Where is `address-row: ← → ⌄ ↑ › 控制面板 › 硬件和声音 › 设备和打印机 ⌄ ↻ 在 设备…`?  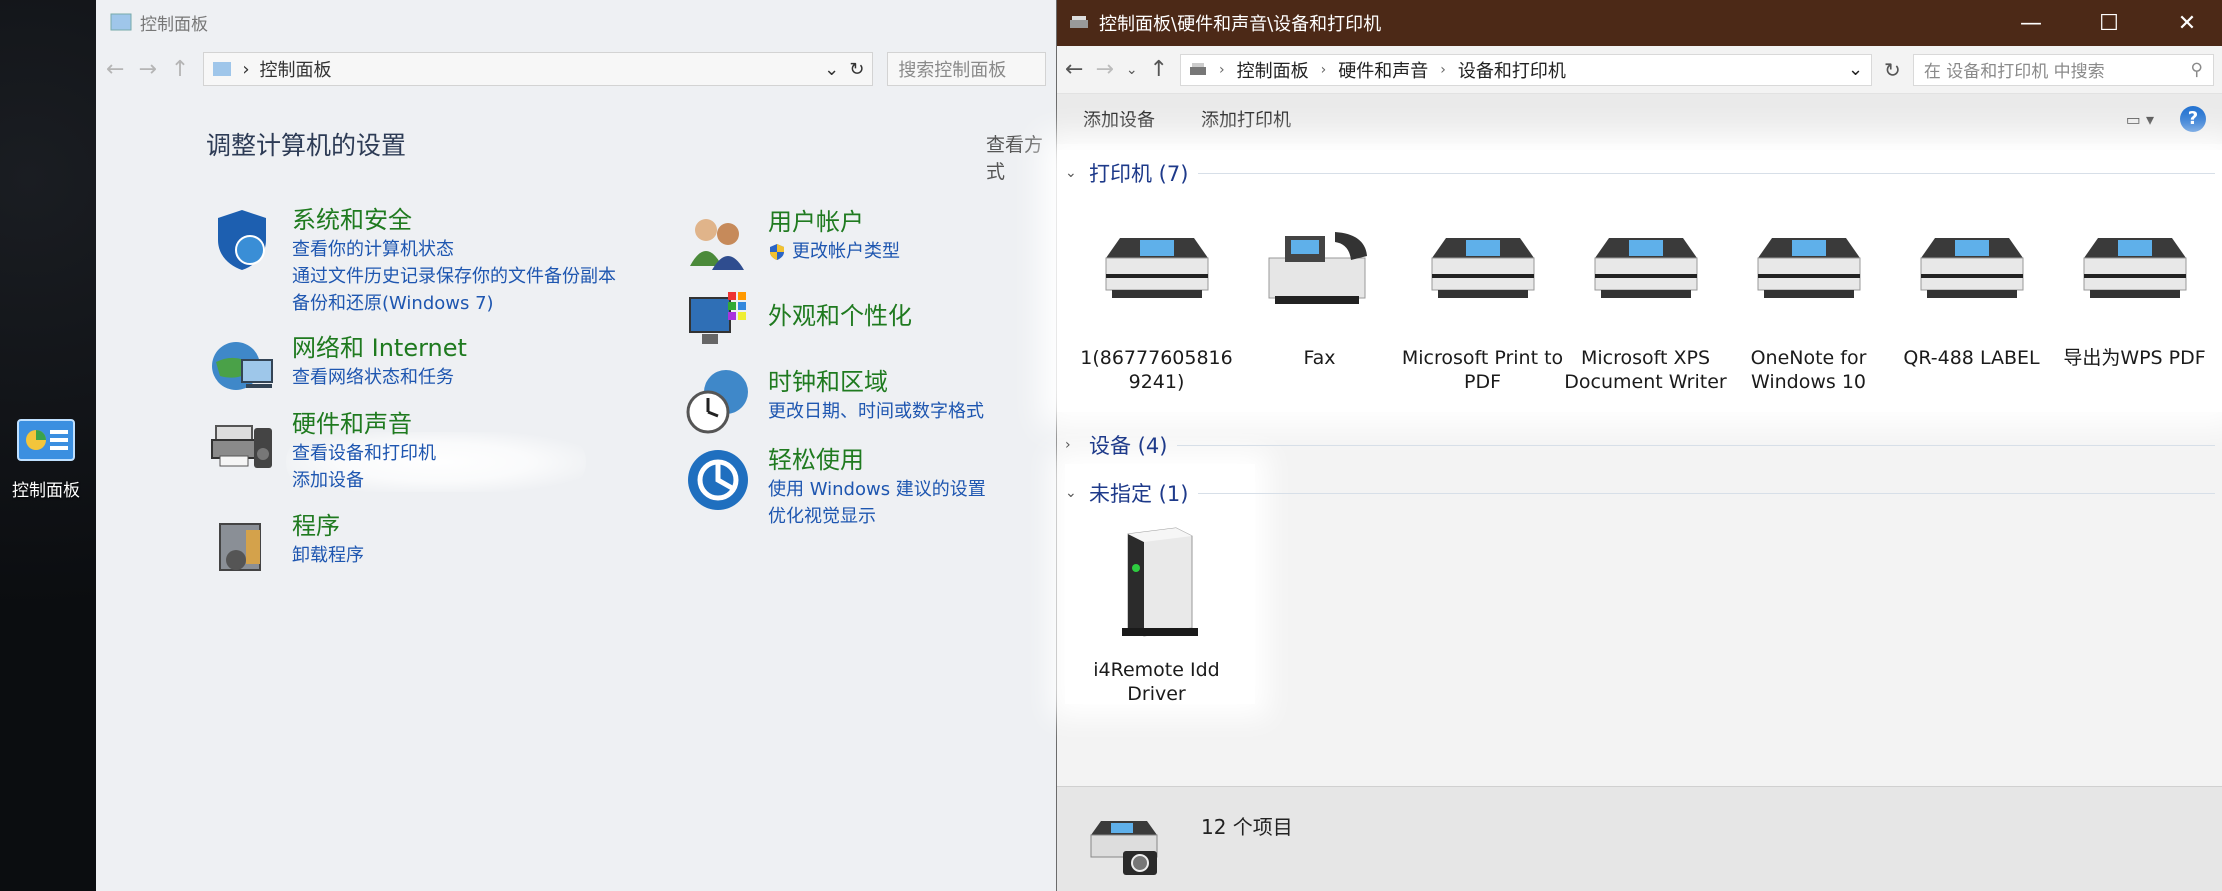 address-row: ← → ⌄ ↑ › 控制面板 › 硬件和声音 › 设备和打印机 ⌄ ↻ 在 设备… is located at coordinates (1639, 70).